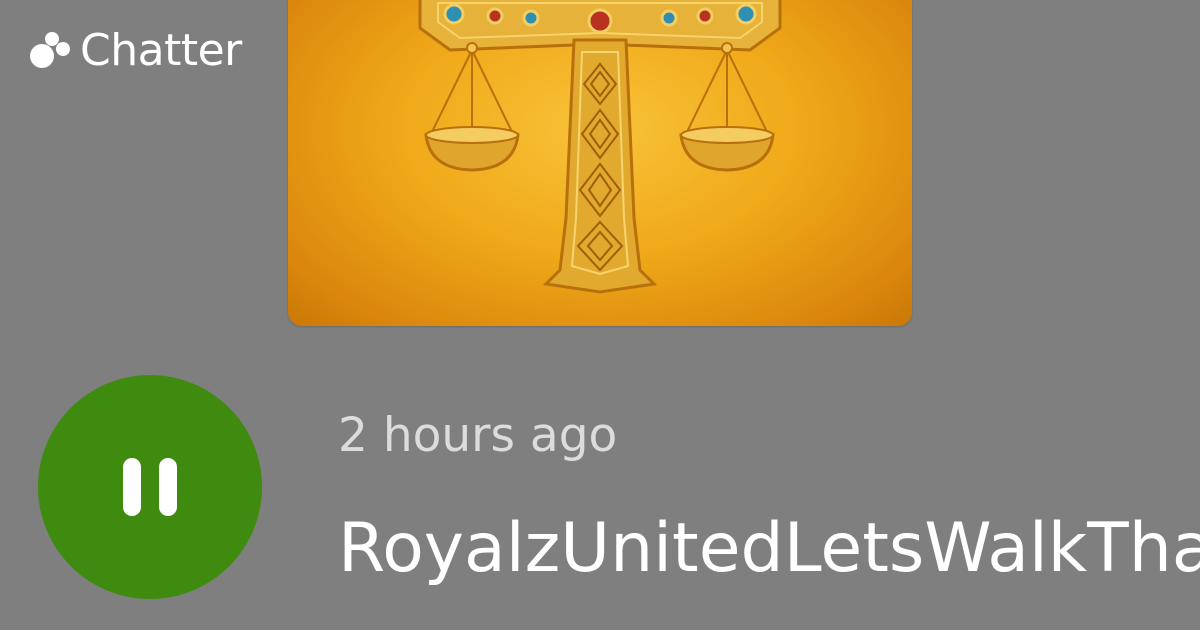 The image size is (1200, 630). What do you see at coordinates (161, 50) in the screenshot?
I see `brand-name: Chatter` at bounding box center [161, 50].